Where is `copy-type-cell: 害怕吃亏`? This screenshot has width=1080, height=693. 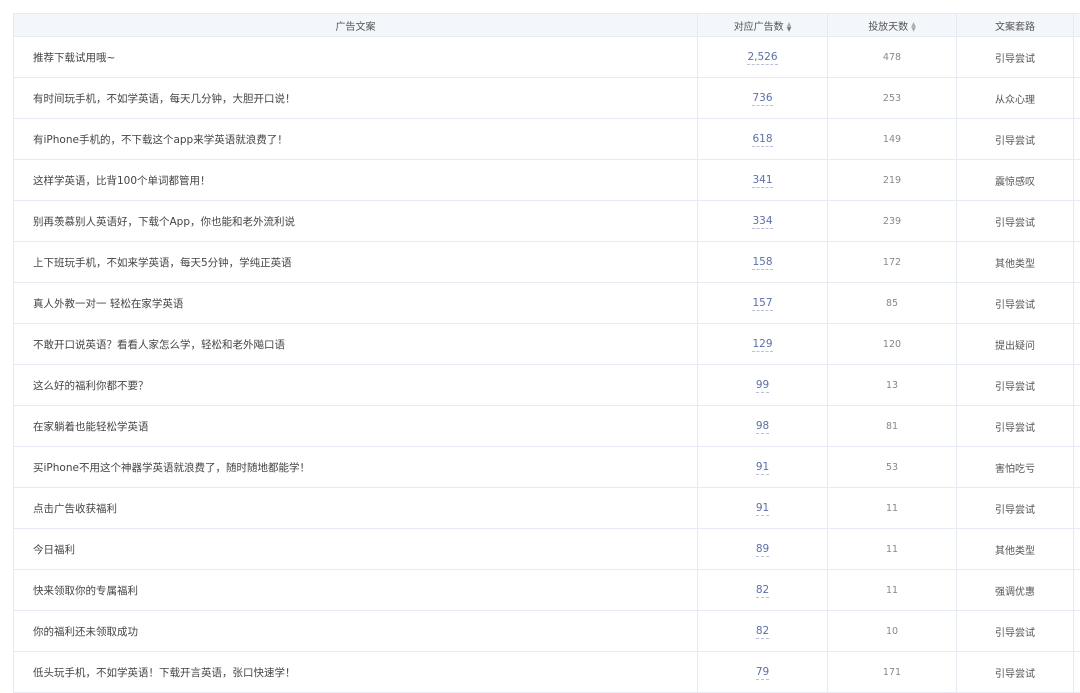 copy-type-cell: 害怕吃亏 is located at coordinates (1015, 467).